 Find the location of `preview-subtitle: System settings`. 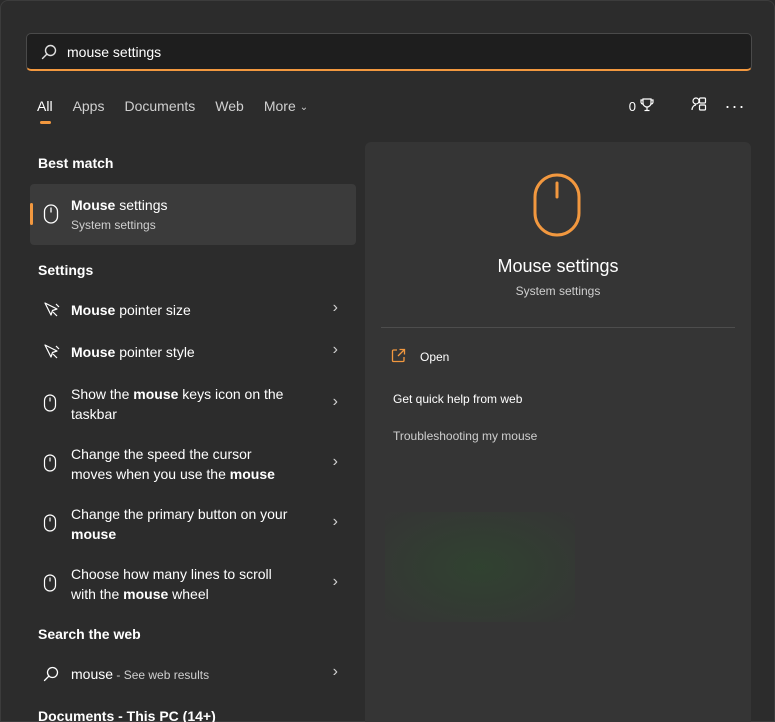

preview-subtitle: System settings is located at coordinates (558, 291).